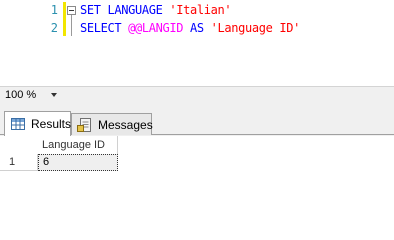  What do you see at coordinates (78, 145) in the screenshot?
I see `column-header: Language ID` at bounding box center [78, 145].